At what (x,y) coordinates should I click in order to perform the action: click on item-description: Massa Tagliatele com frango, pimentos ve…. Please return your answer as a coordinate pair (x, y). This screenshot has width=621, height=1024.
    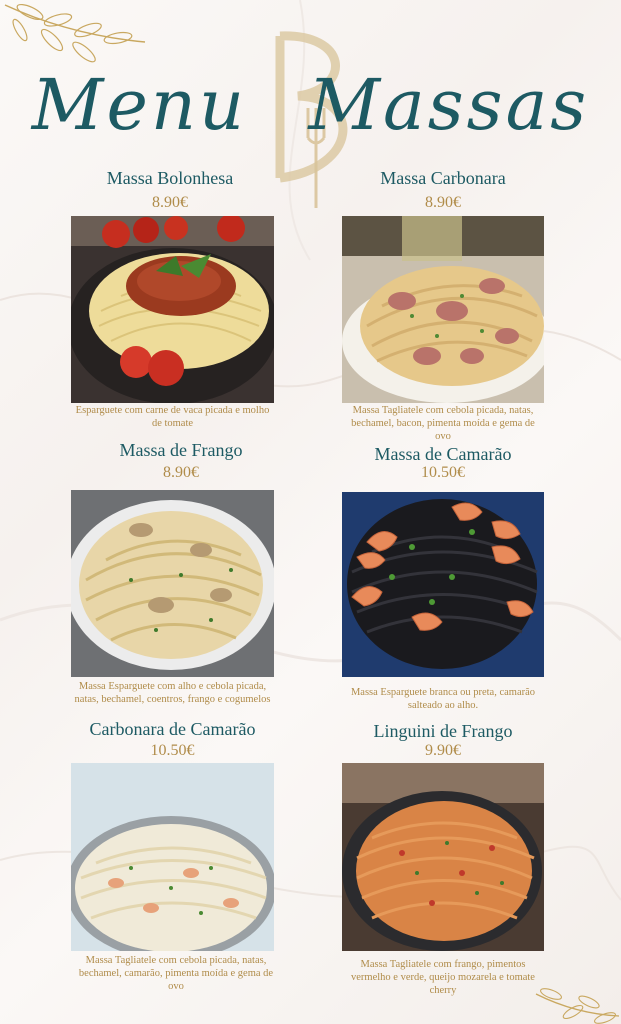
    Looking at the image, I should click on (443, 977).